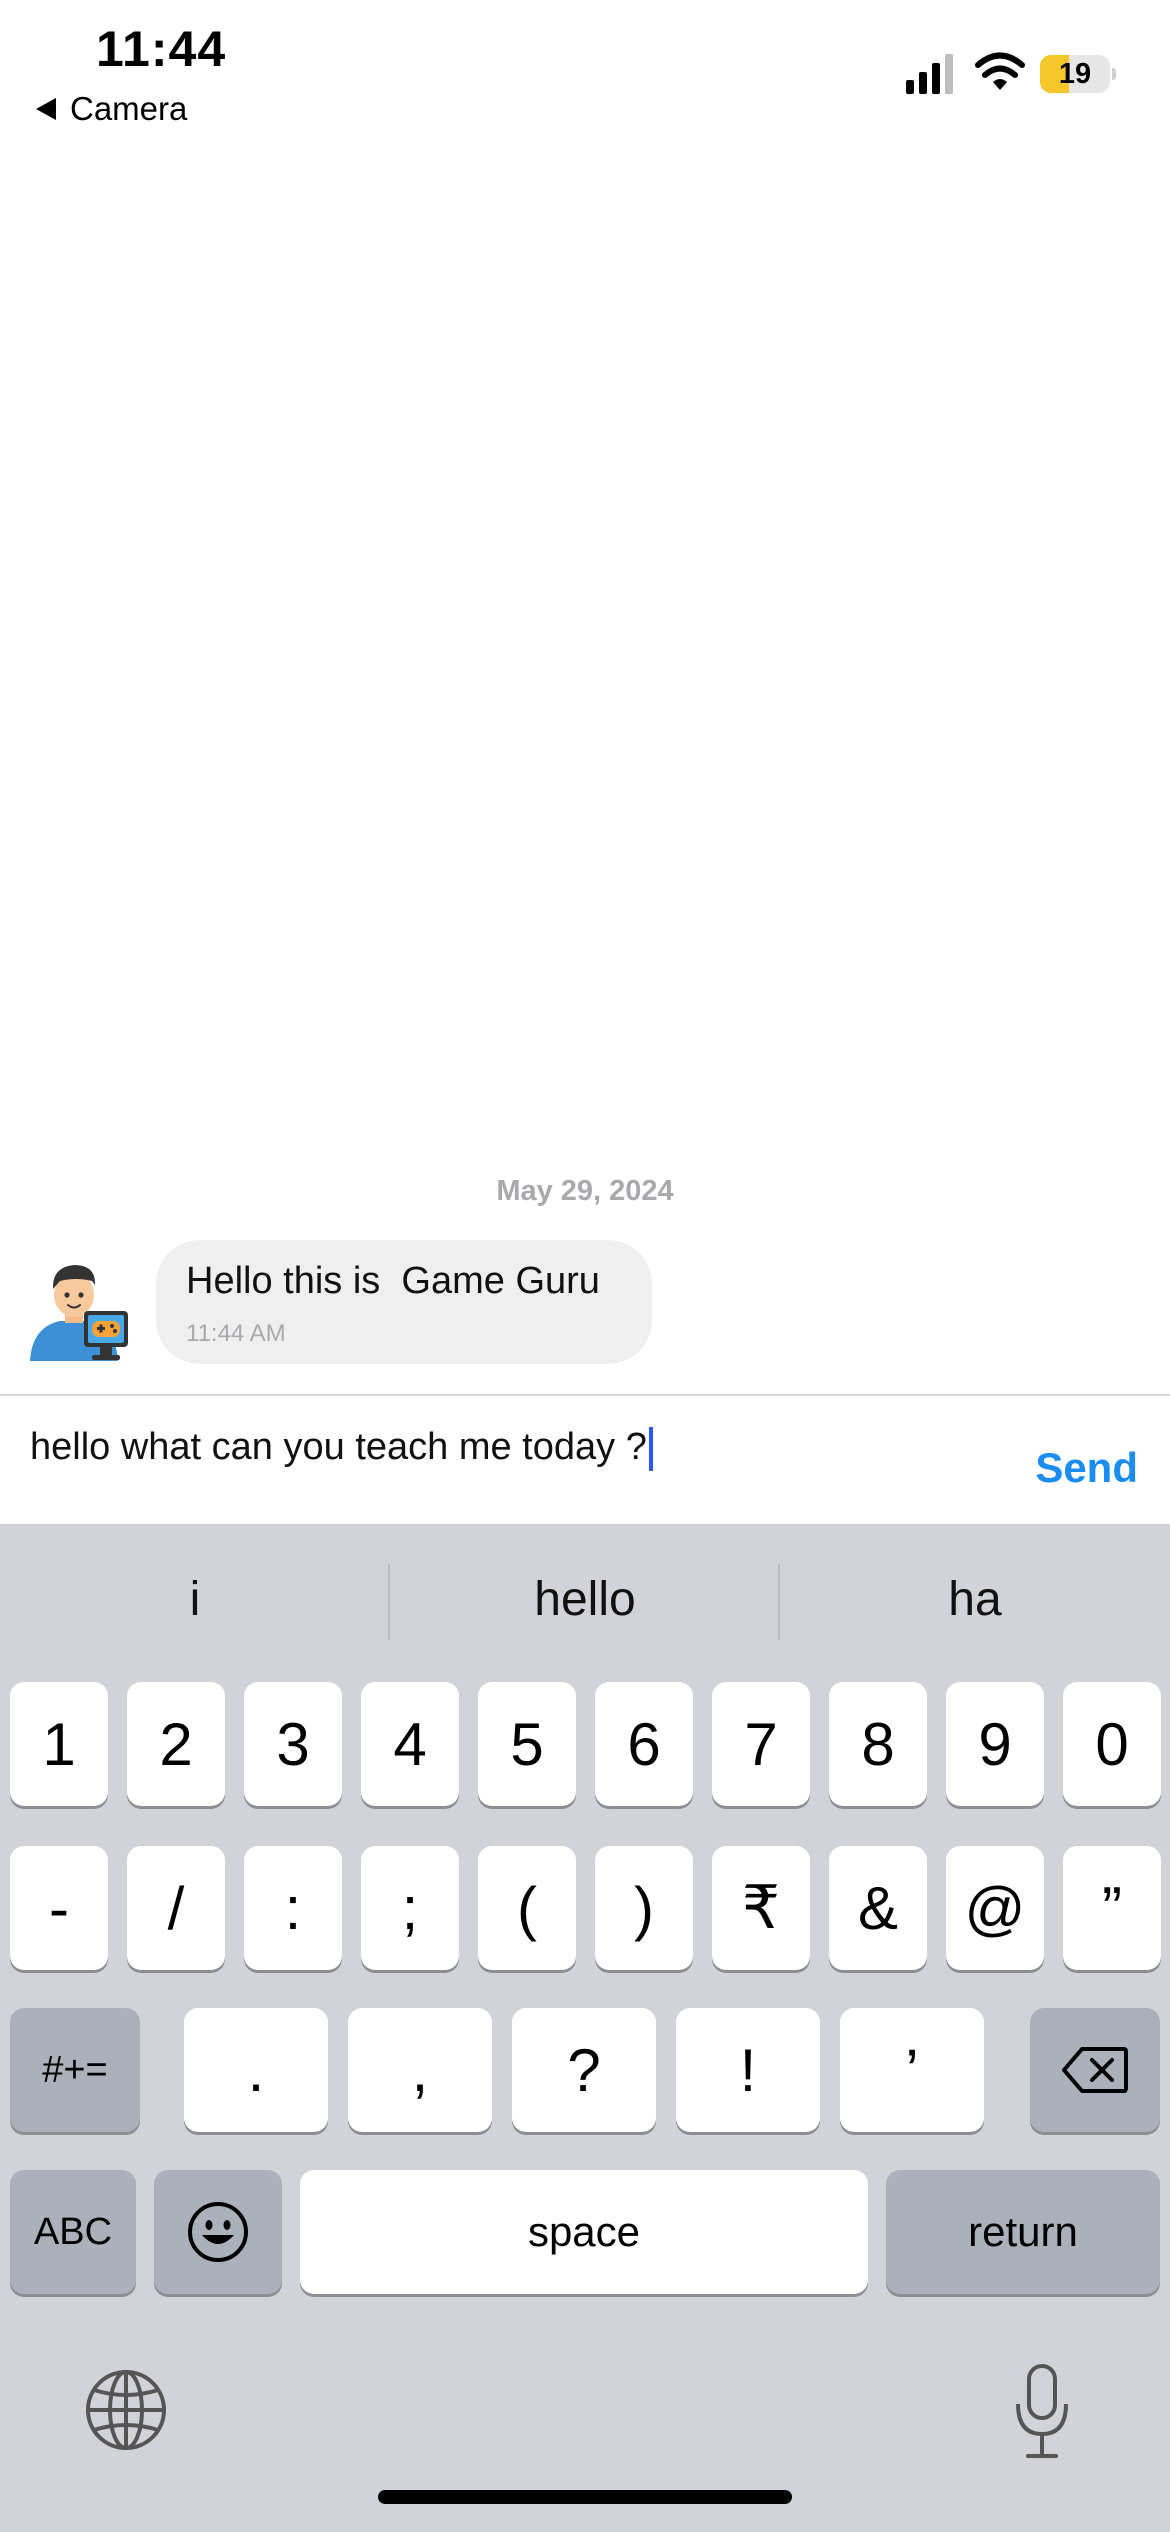 The image size is (1170, 2532). What do you see at coordinates (644, 1908) in the screenshot?
I see `key-row2-5: )` at bounding box center [644, 1908].